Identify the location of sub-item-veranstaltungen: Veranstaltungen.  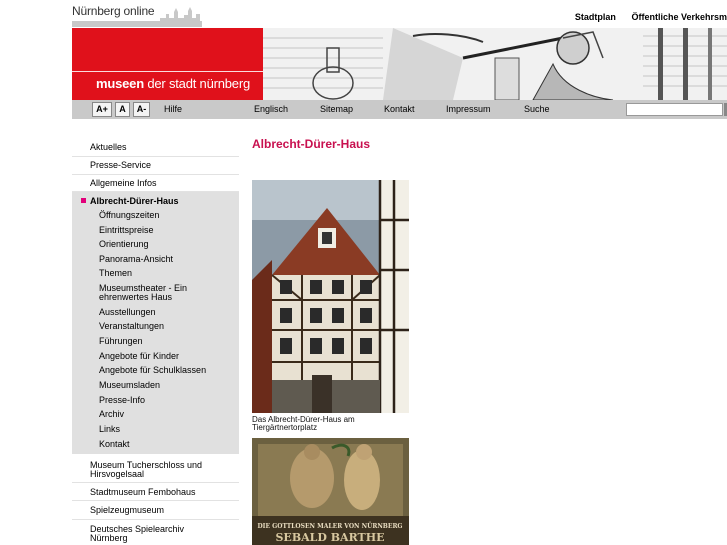
(131, 326).